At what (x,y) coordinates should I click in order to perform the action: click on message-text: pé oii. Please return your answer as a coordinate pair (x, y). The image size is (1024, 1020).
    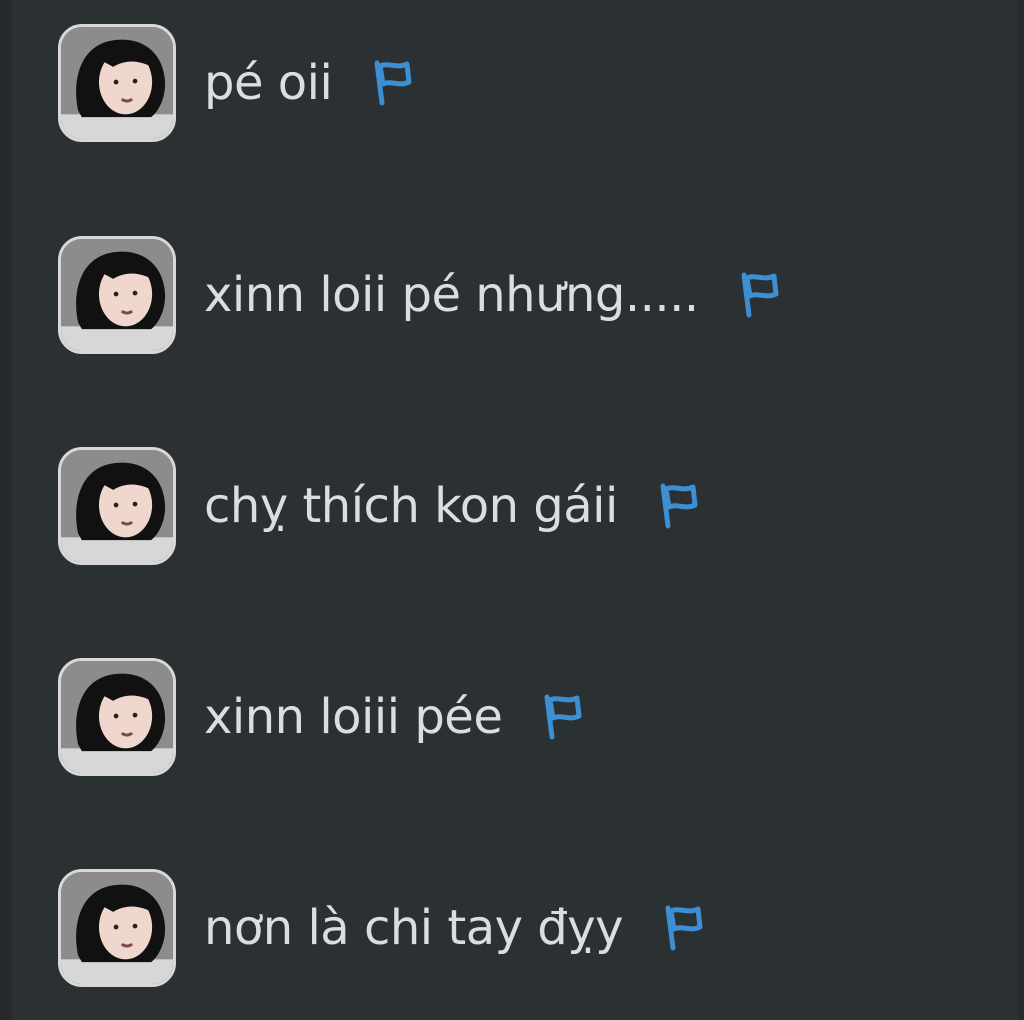
    Looking at the image, I should click on (268, 83).